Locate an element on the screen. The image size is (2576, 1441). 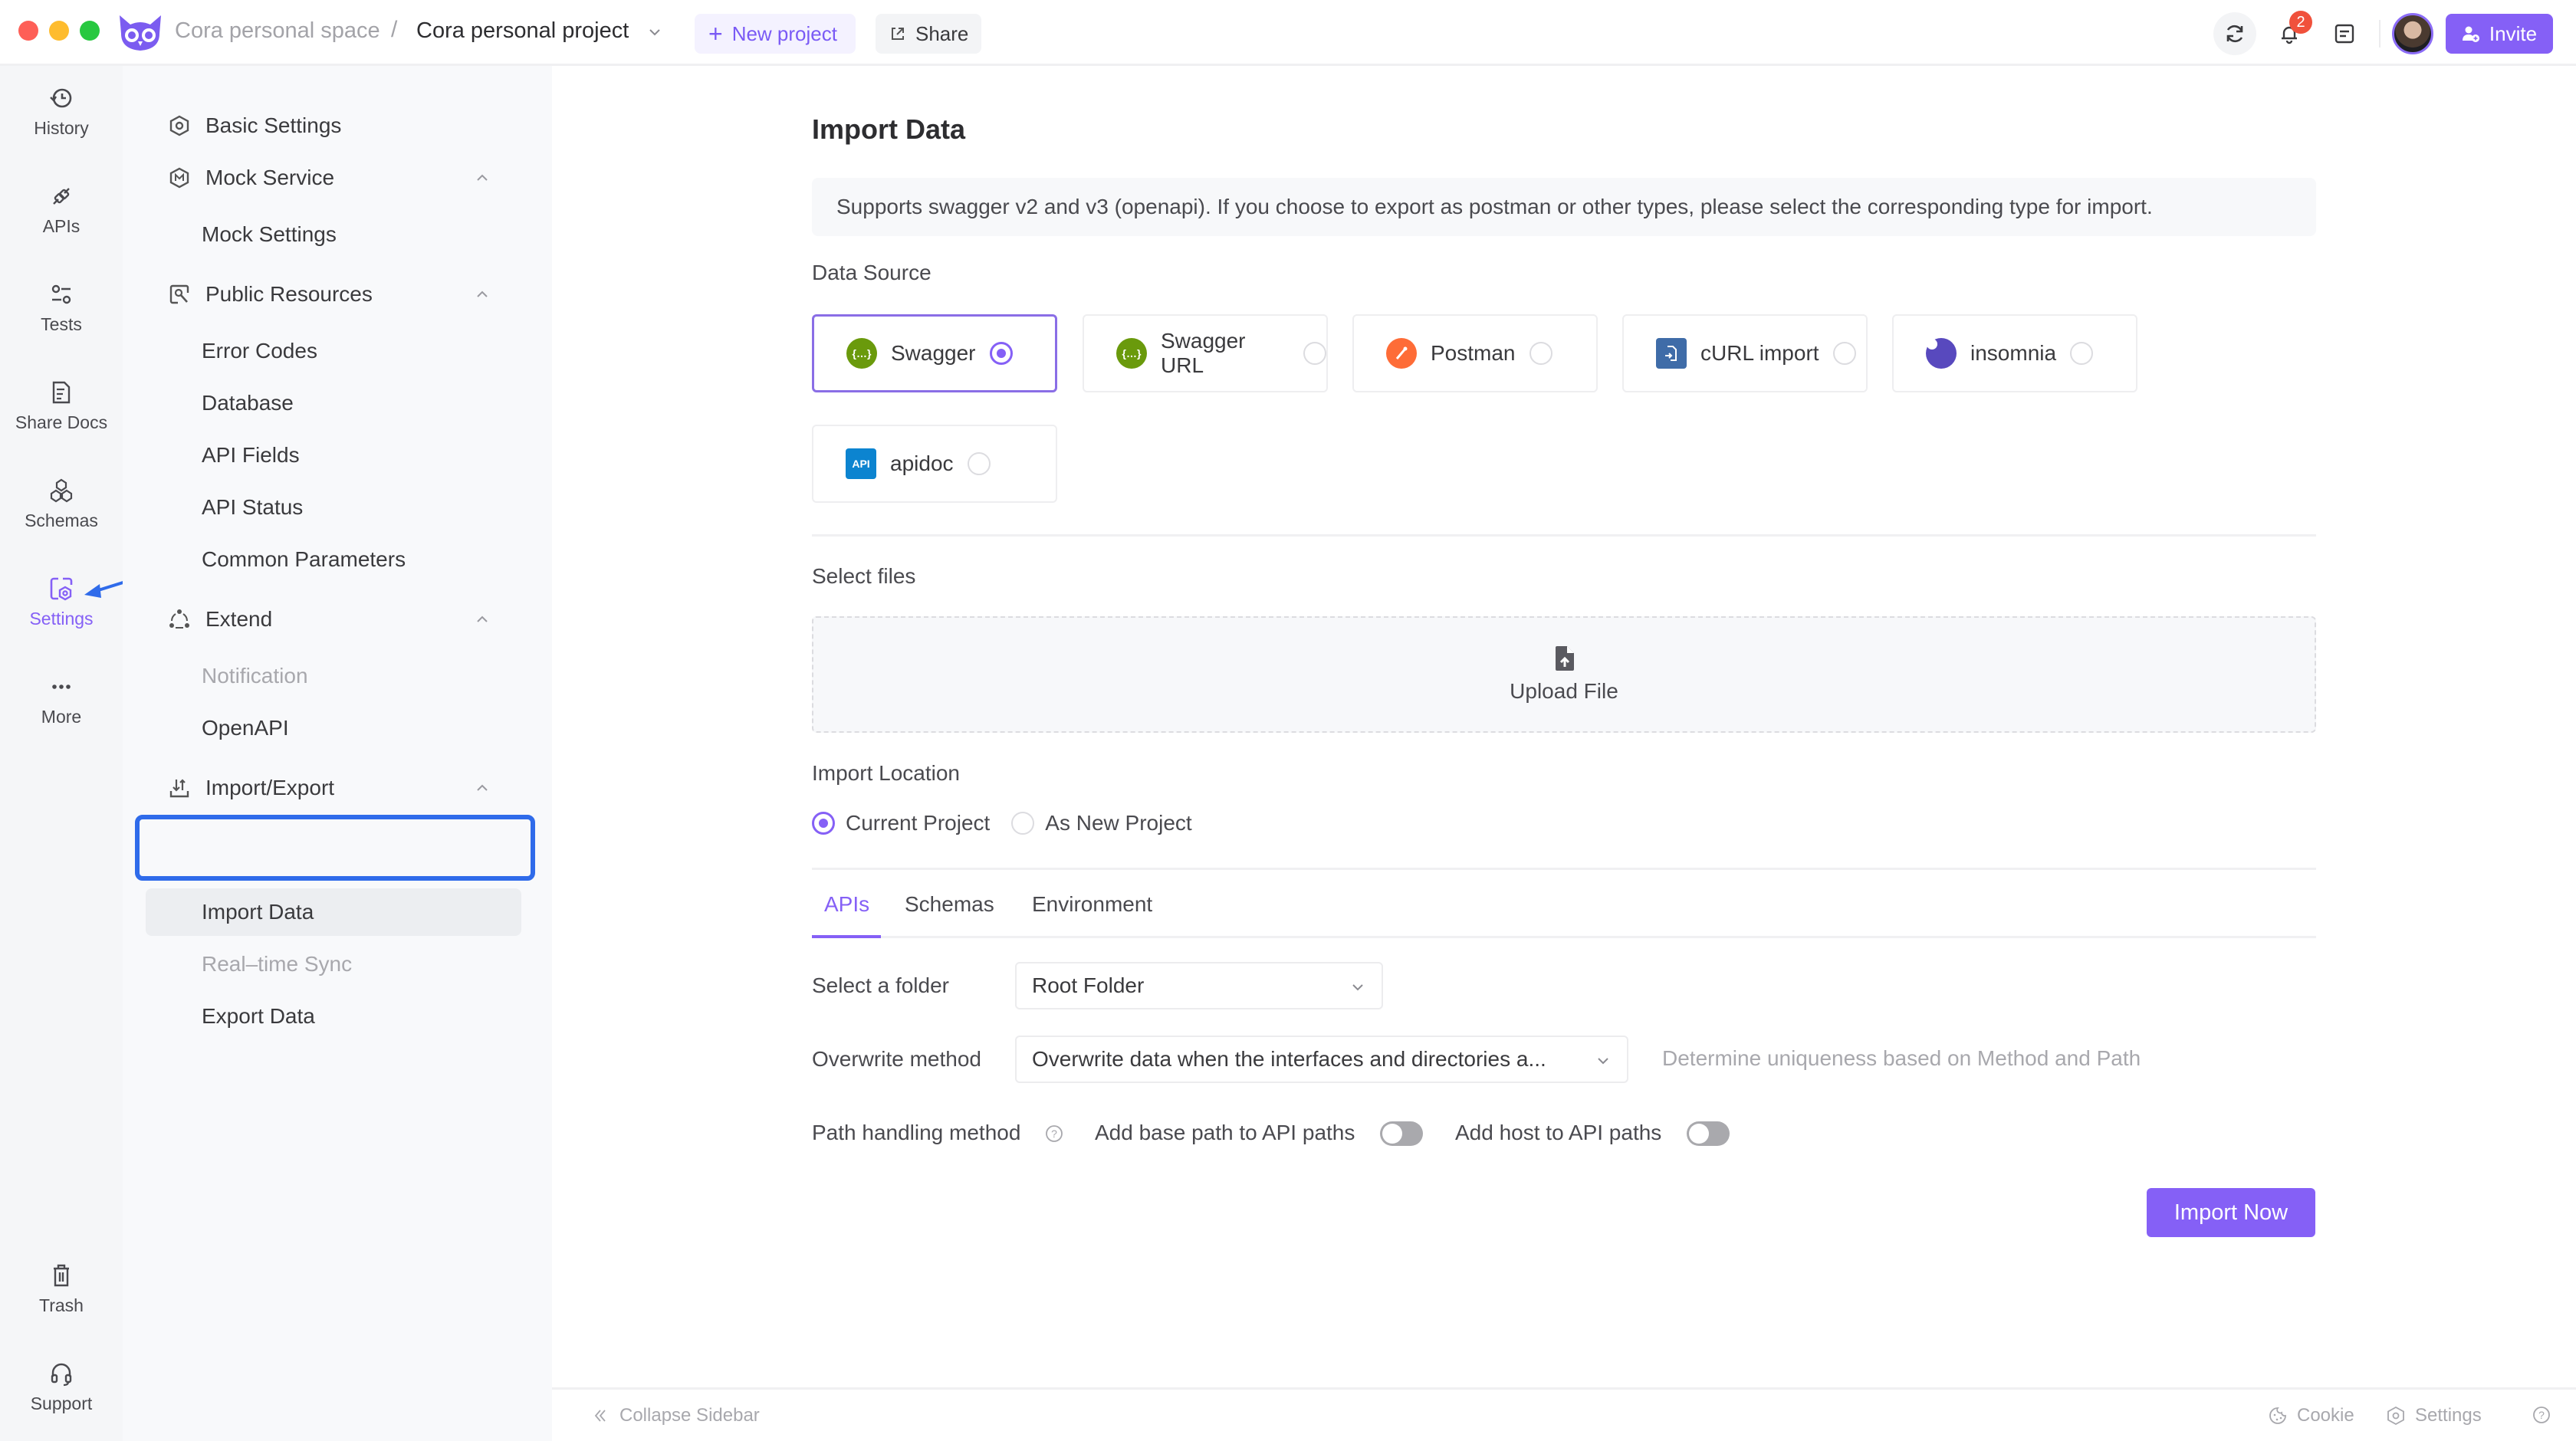
sidebar-group-extend: Extend is located at coordinates (360, 619).